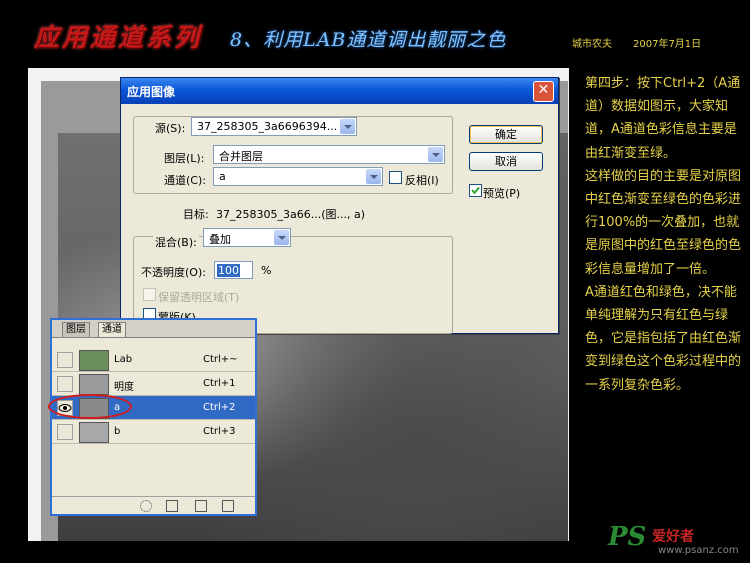 The height and width of the screenshot is (563, 750). Describe the element at coordinates (592, 44) in the screenshot. I see `author-name: 城市农夫` at that location.